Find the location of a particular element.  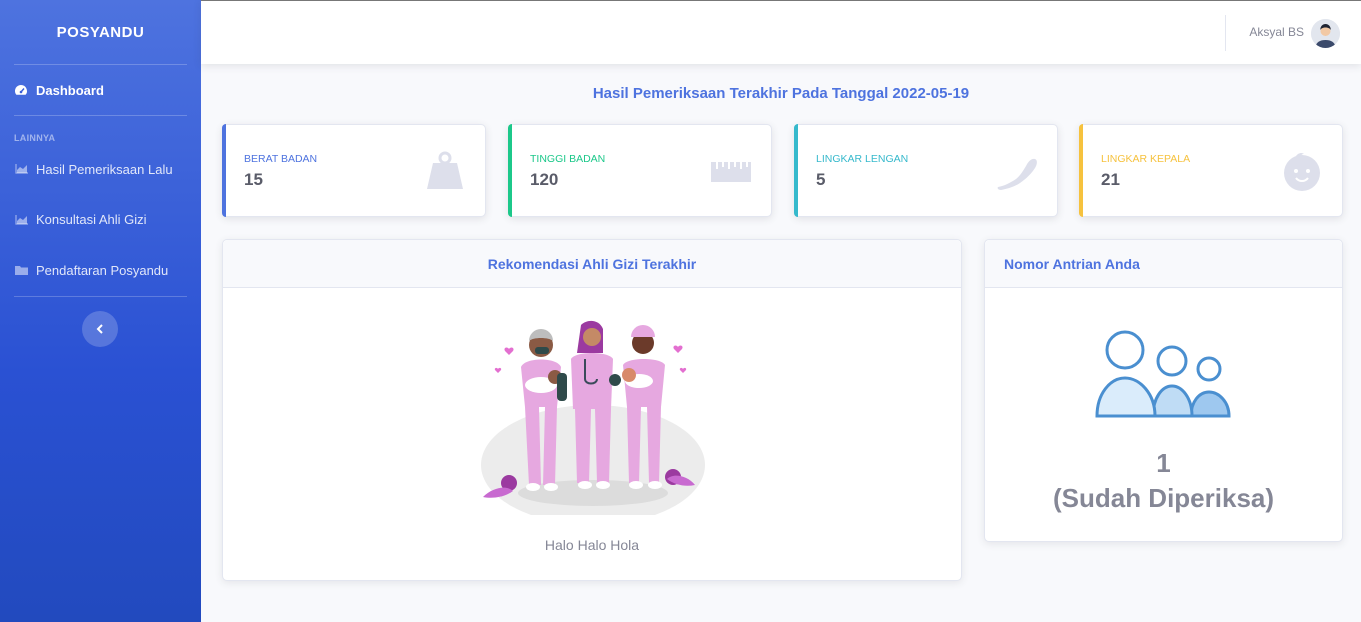

card-title: Rekomendasi Ahli Gizi Terakhir is located at coordinates (592, 263).